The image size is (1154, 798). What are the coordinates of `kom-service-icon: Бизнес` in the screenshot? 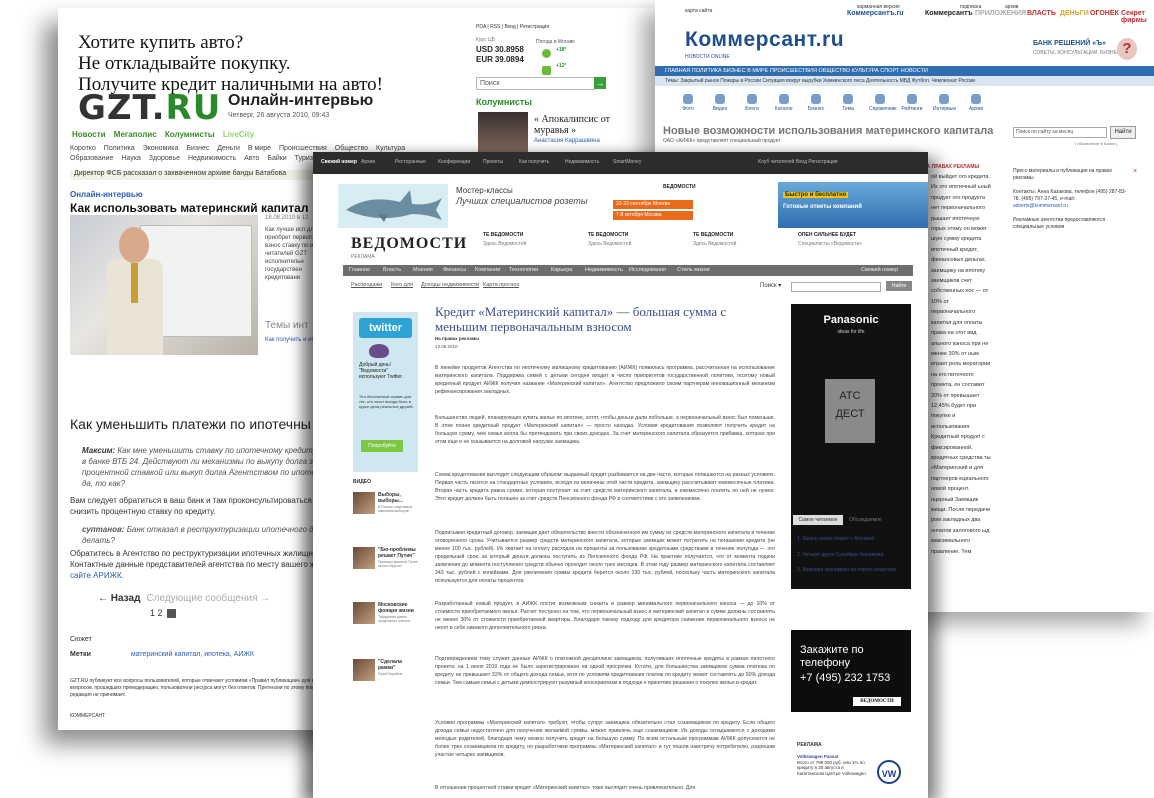 It's located at (816, 103).